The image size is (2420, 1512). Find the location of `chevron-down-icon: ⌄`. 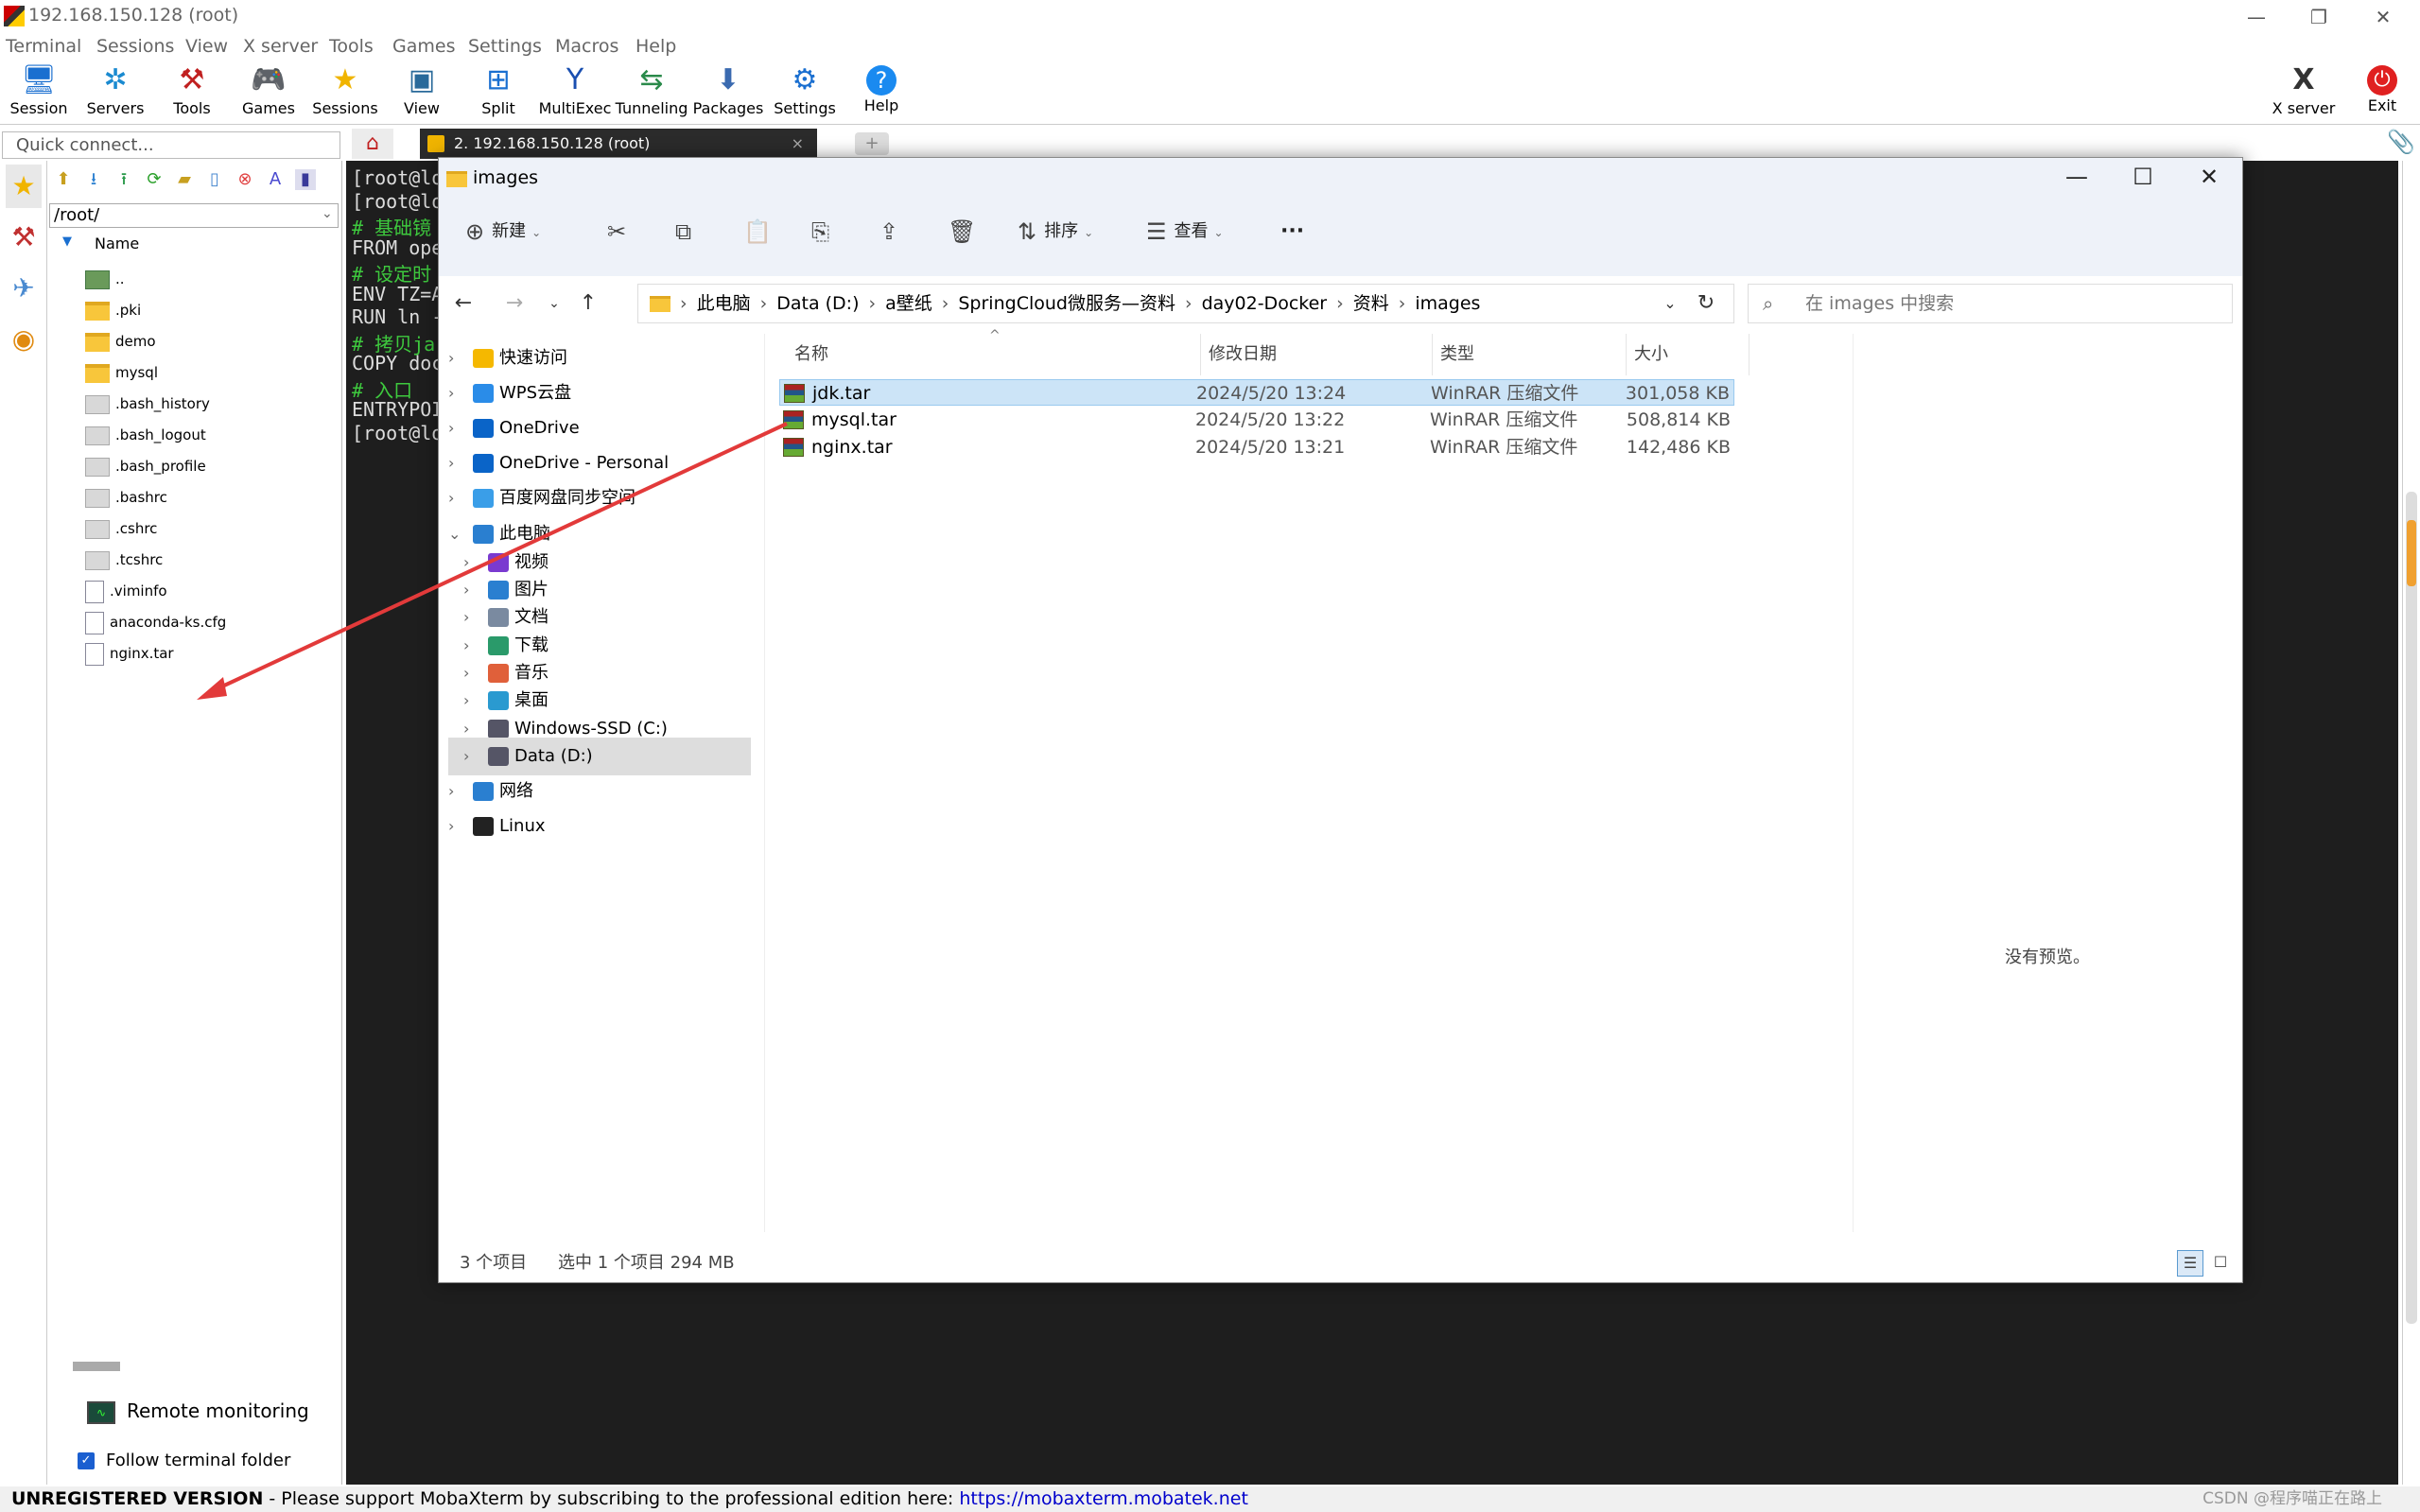

chevron-down-icon: ⌄ is located at coordinates (328, 213).